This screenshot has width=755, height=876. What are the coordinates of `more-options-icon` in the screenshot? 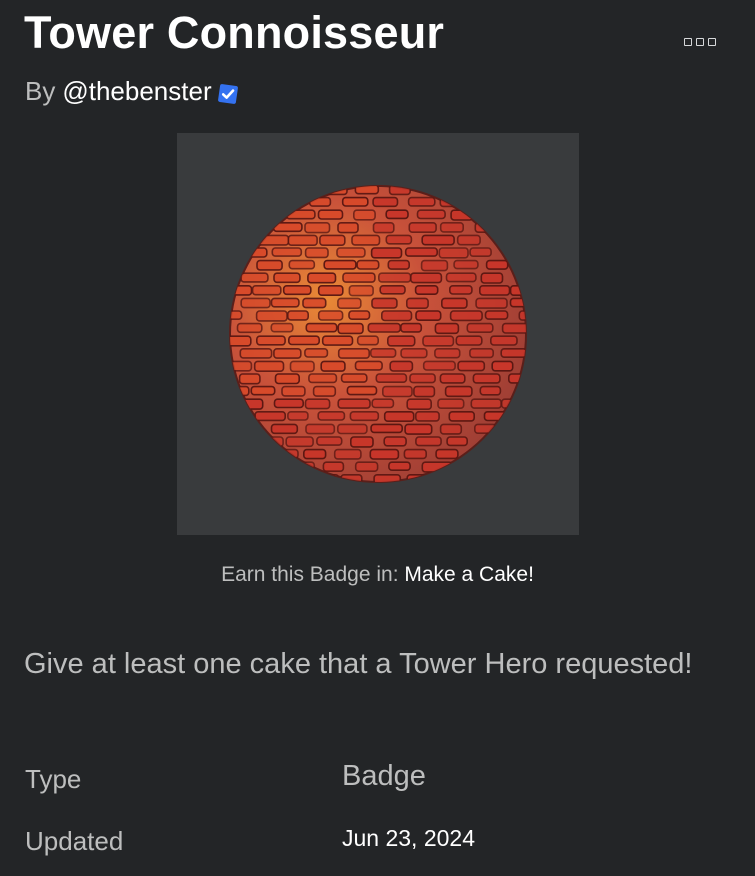 It's located at (688, 42).